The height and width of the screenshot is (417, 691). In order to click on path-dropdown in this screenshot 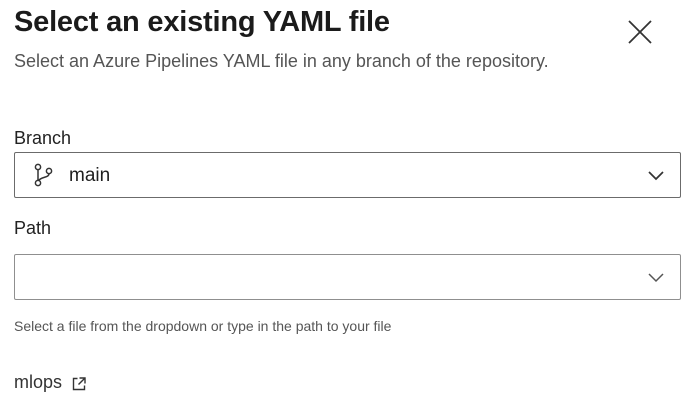, I will do `click(347, 277)`.